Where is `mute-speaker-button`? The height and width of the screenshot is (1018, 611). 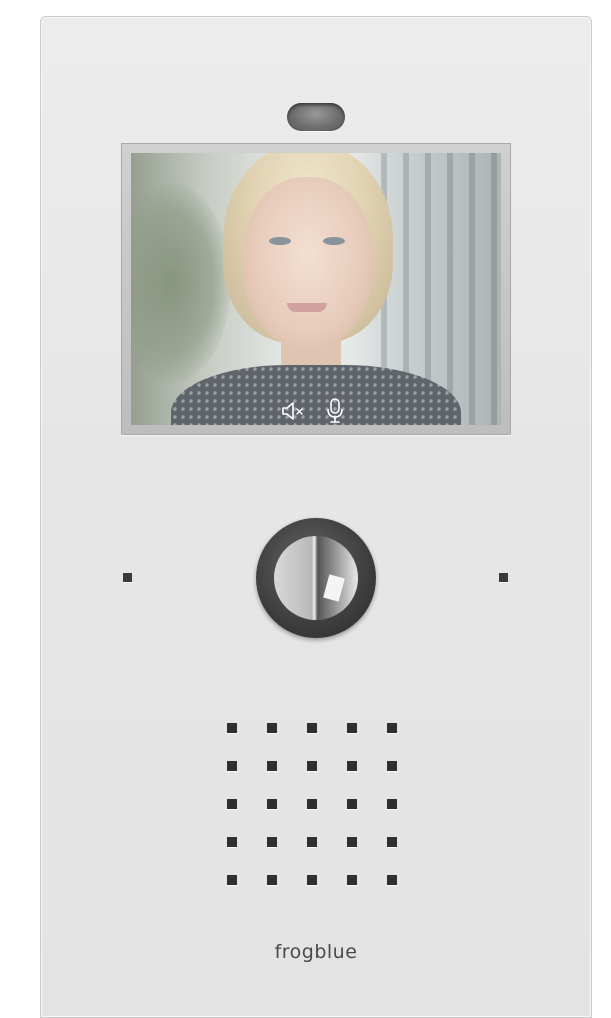
mute-speaker-button is located at coordinates (293, 411).